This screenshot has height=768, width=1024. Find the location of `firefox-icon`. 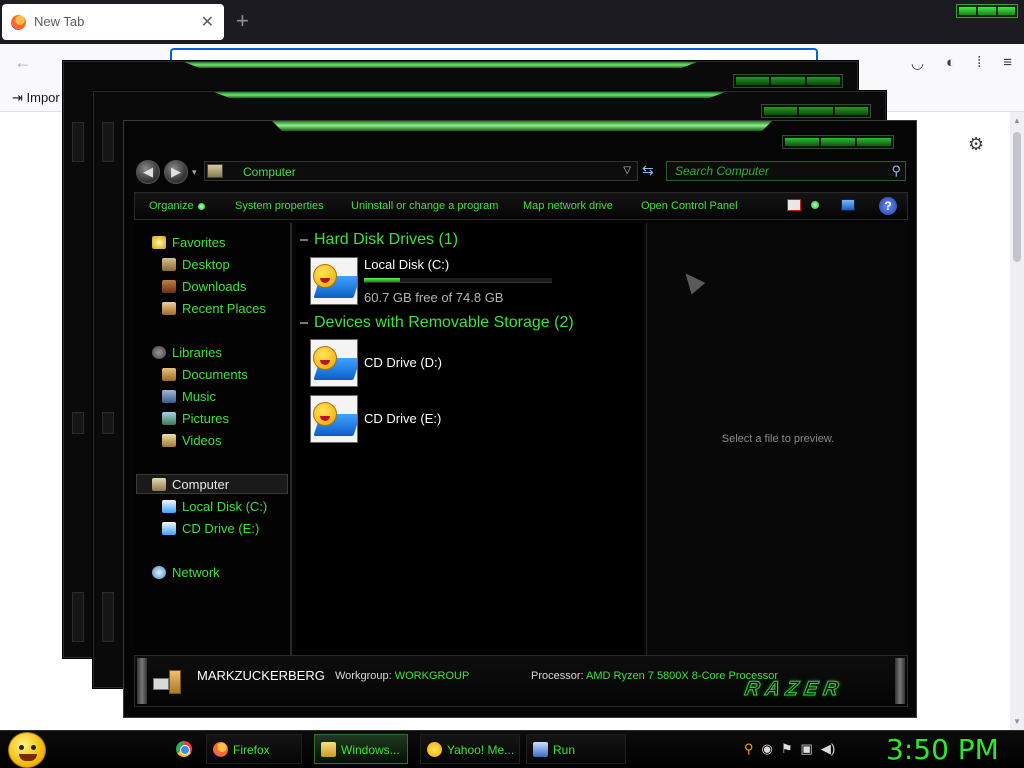

firefox-icon is located at coordinates (220, 749).